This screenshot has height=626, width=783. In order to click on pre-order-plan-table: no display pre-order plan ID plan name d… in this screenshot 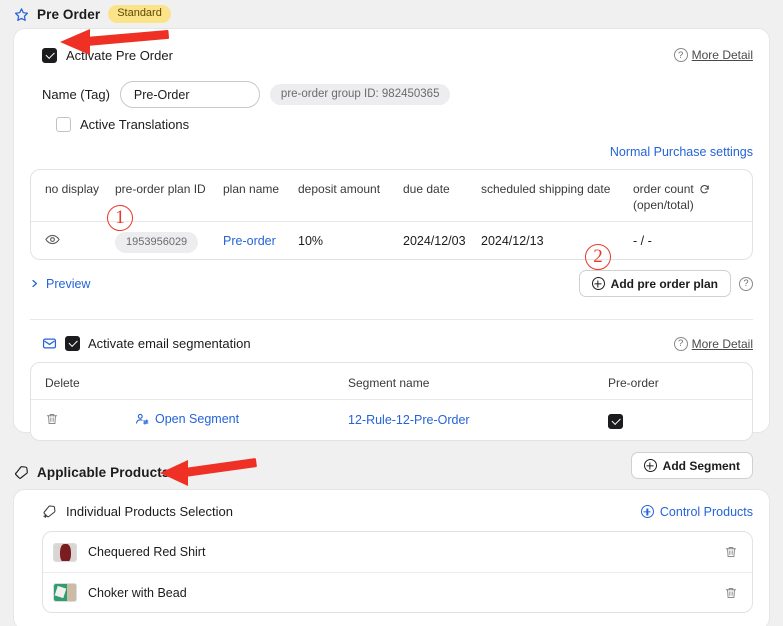, I will do `click(391, 214)`.